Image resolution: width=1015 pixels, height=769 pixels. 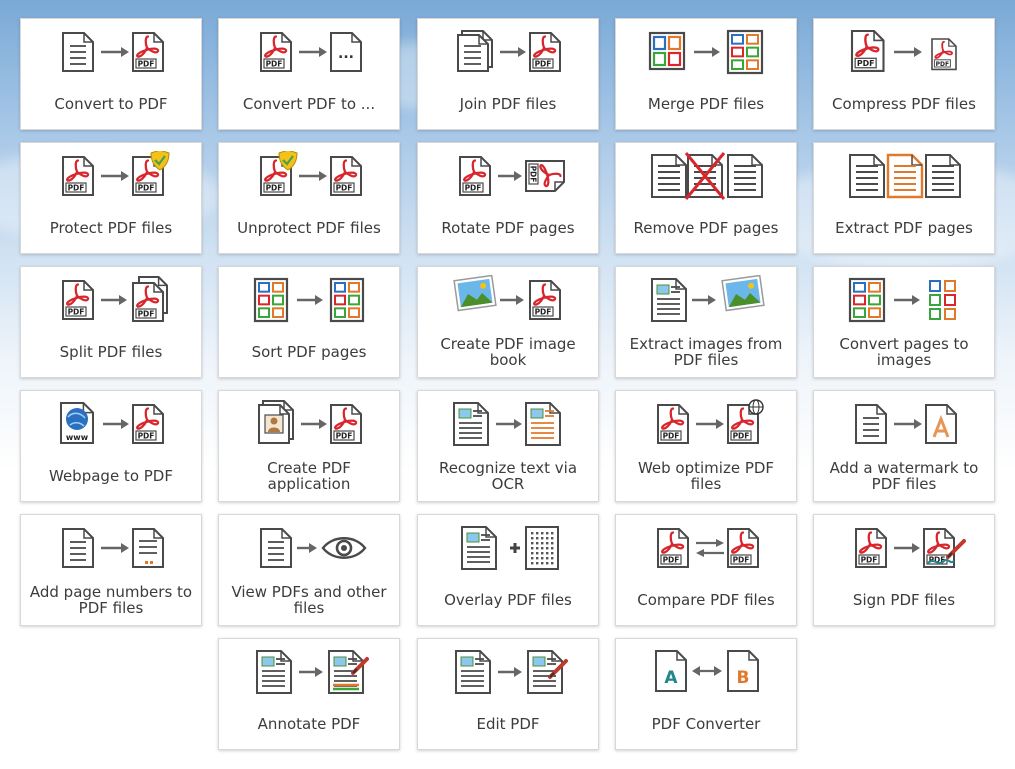 What do you see at coordinates (706, 322) in the screenshot?
I see `tool-tile-extract-images-from-pdf-files: Extract images from PDF files` at bounding box center [706, 322].